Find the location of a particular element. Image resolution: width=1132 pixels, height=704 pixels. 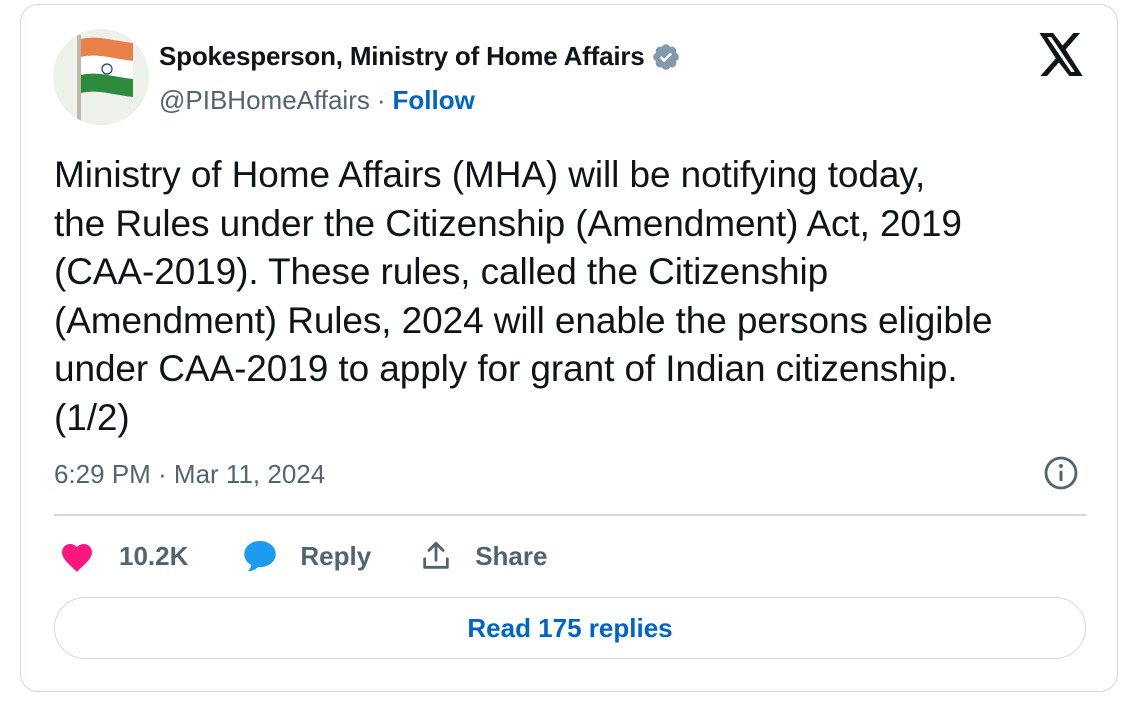

author-handle: @PIBHomeAffairs is located at coordinates (264, 100).